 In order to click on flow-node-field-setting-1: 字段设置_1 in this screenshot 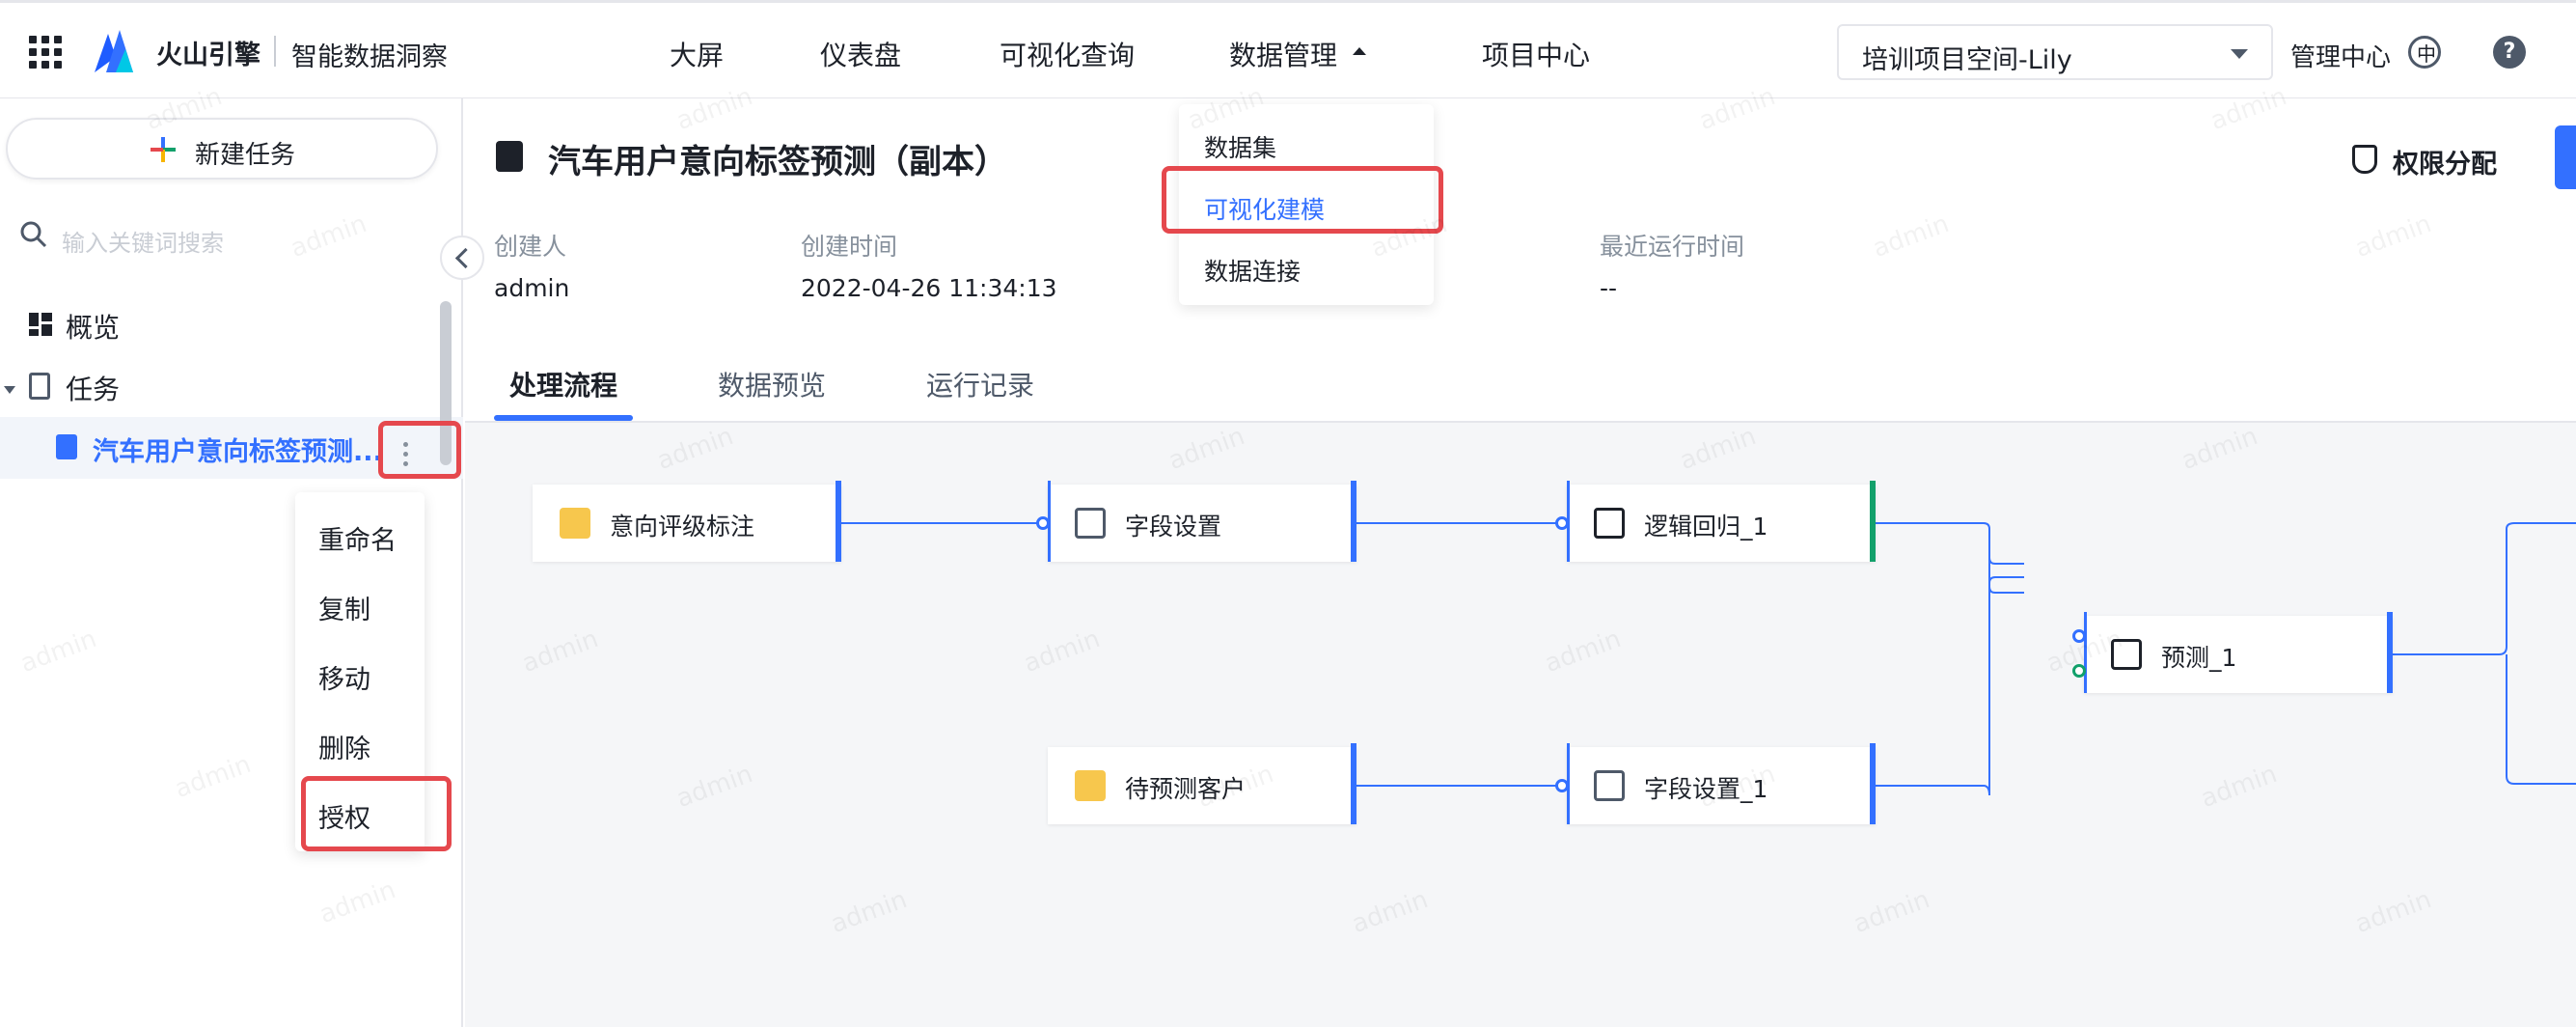, I will do `click(1722, 783)`.